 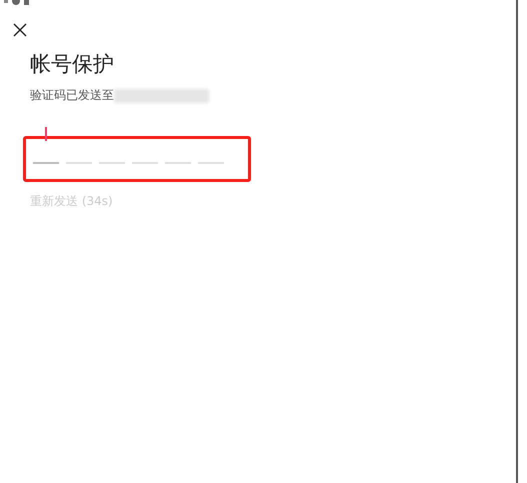 What do you see at coordinates (46, 134) in the screenshot?
I see `text-cursor` at bounding box center [46, 134].